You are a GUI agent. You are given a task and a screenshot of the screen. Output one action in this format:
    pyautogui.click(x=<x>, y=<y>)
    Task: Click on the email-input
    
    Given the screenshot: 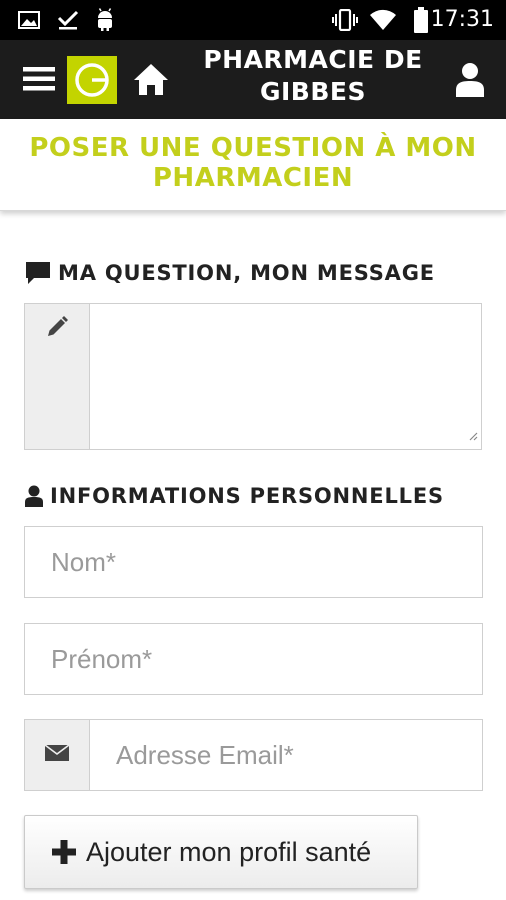 What is the action you would take?
    pyautogui.click(x=286, y=755)
    